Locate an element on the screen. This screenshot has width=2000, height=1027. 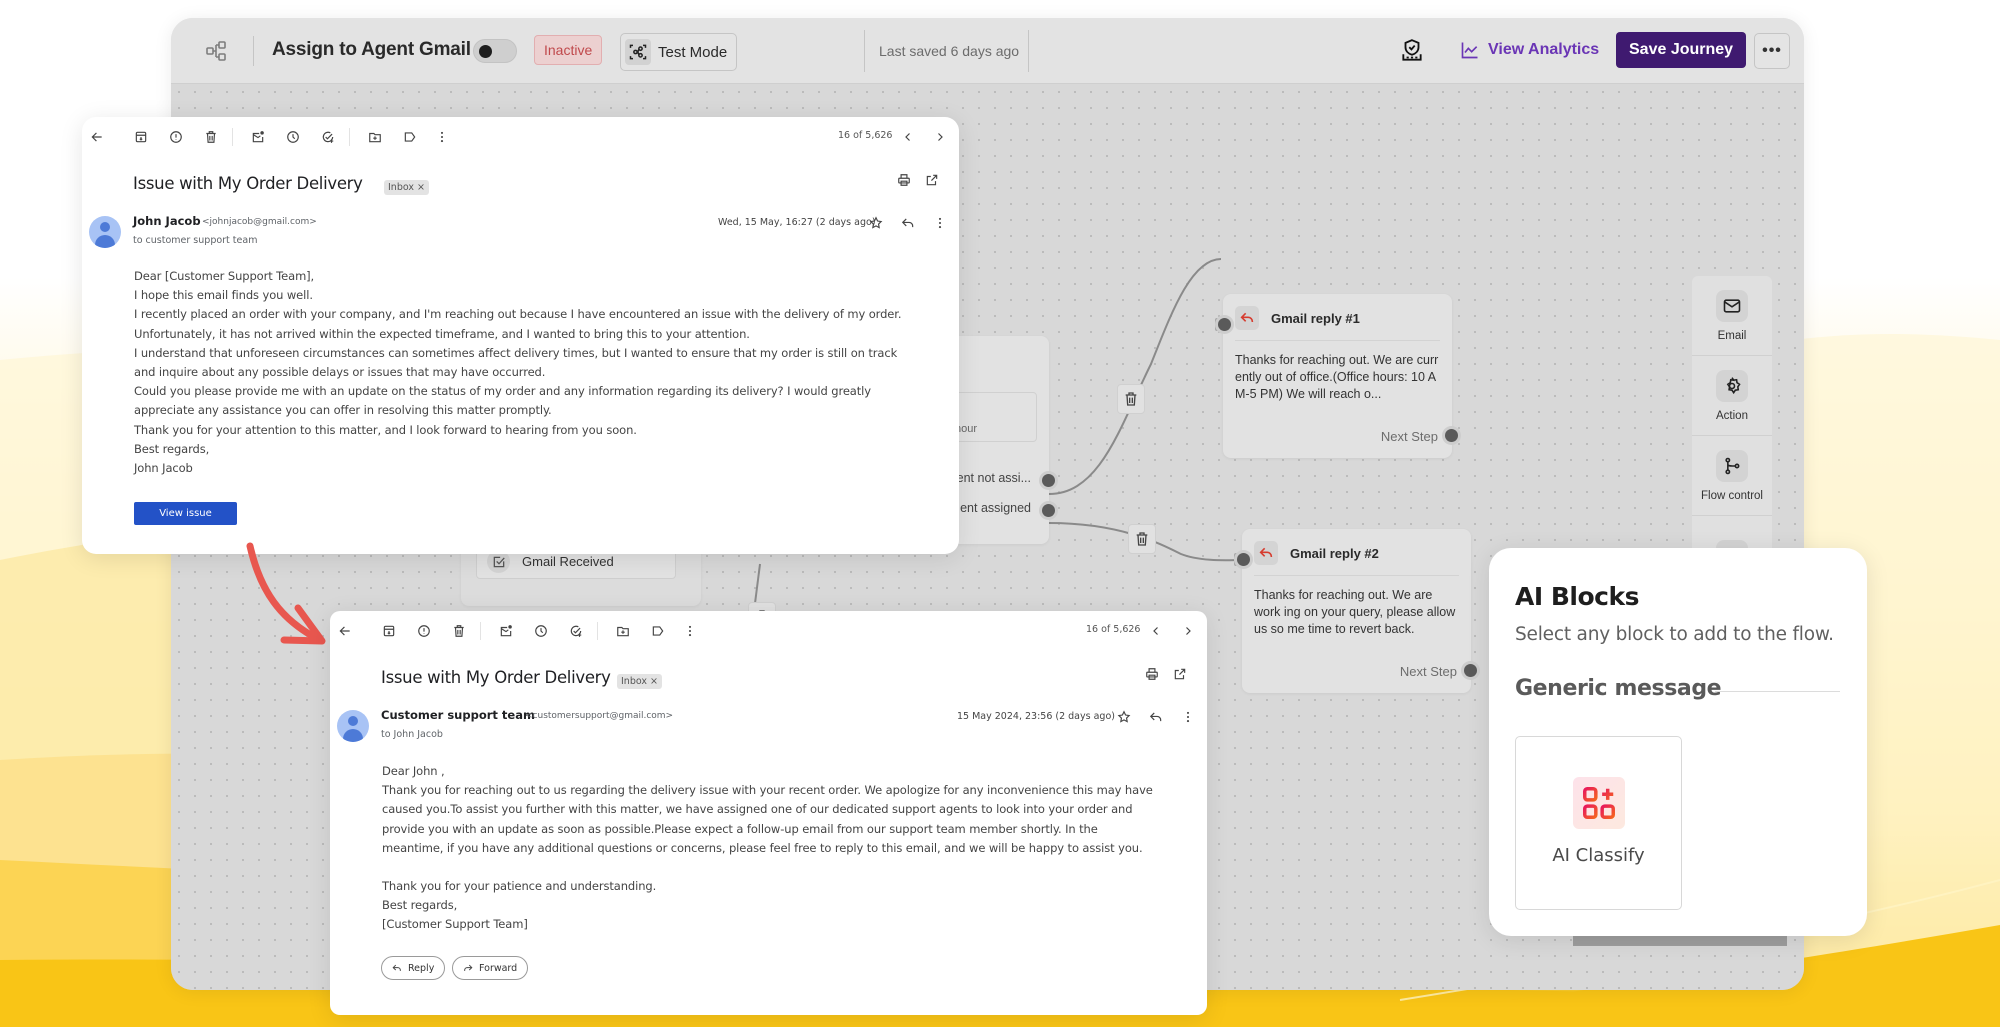
body-line: Dear [Customer Support Team], is located at coordinates (224, 276).